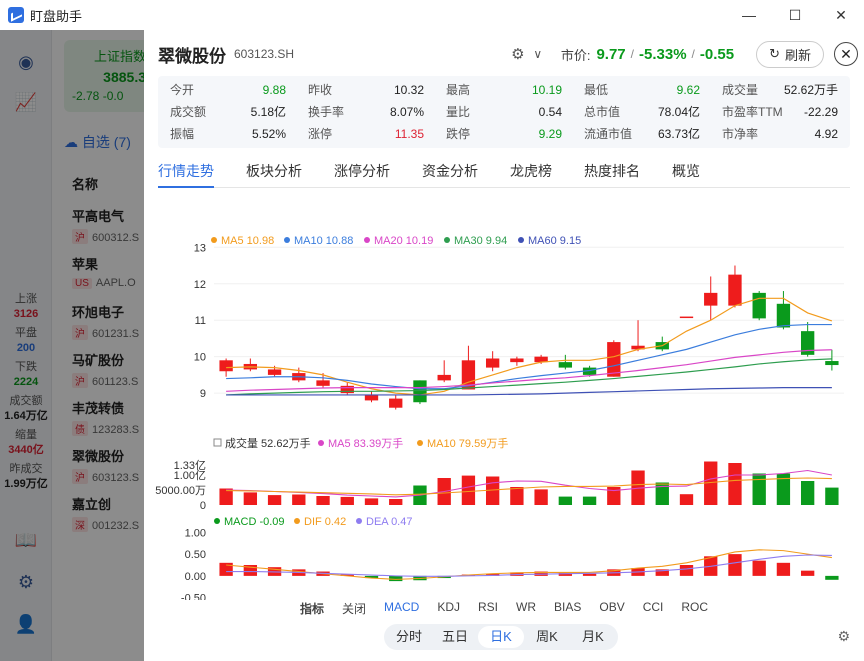 The width and height of the screenshot is (864, 661). What do you see at coordinates (488, 608) in the screenshot?
I see `indicator-option: RSI` at bounding box center [488, 608].